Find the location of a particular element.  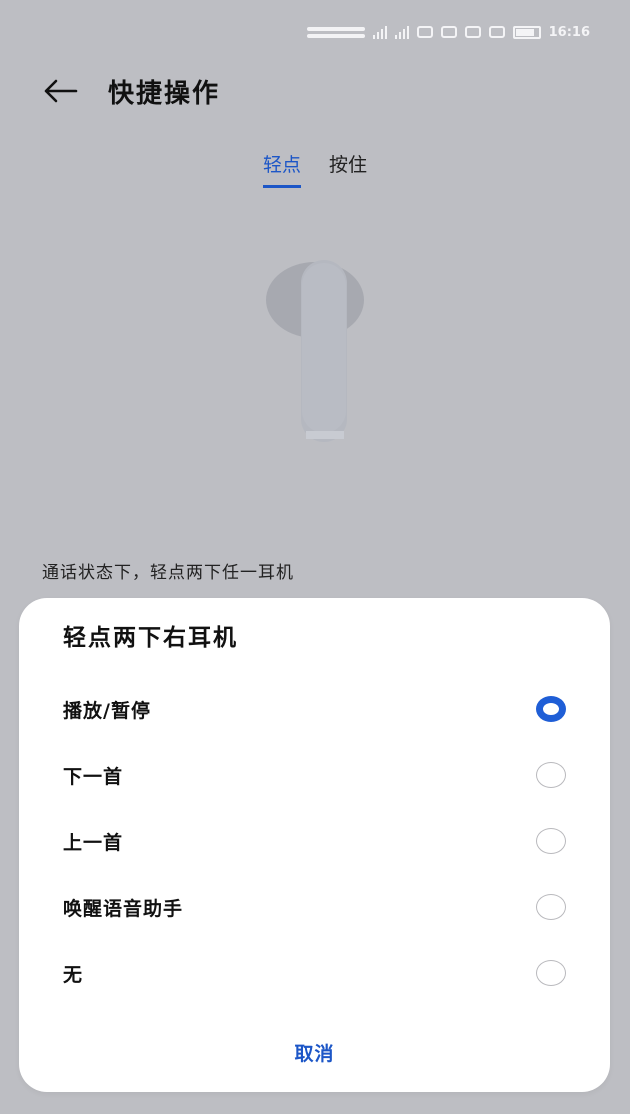

option-label: 播放/暂停 is located at coordinates (107, 710).